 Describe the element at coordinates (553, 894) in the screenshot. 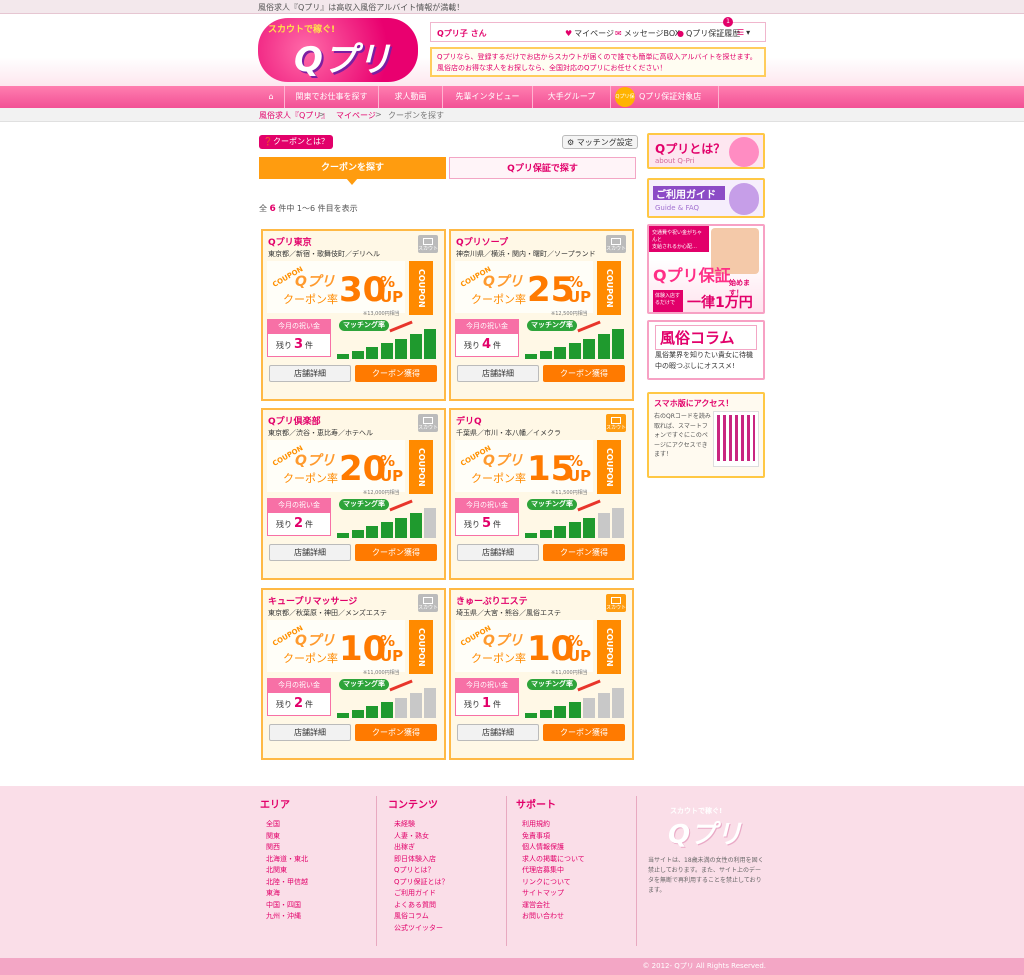

I see `footer-link: サイトマップ` at that location.